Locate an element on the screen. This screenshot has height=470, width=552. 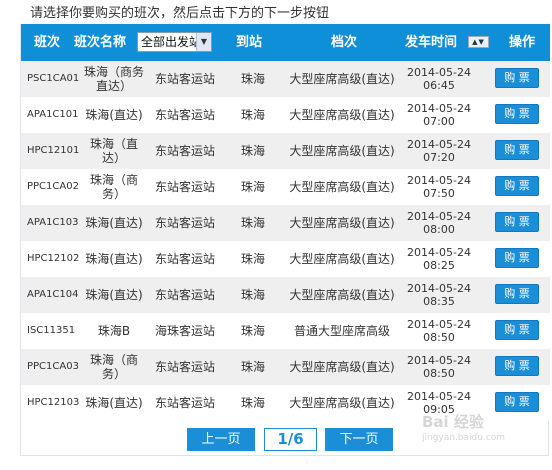
cell-departure-time: 2014-05-24 07:00 is located at coordinates (439, 115).